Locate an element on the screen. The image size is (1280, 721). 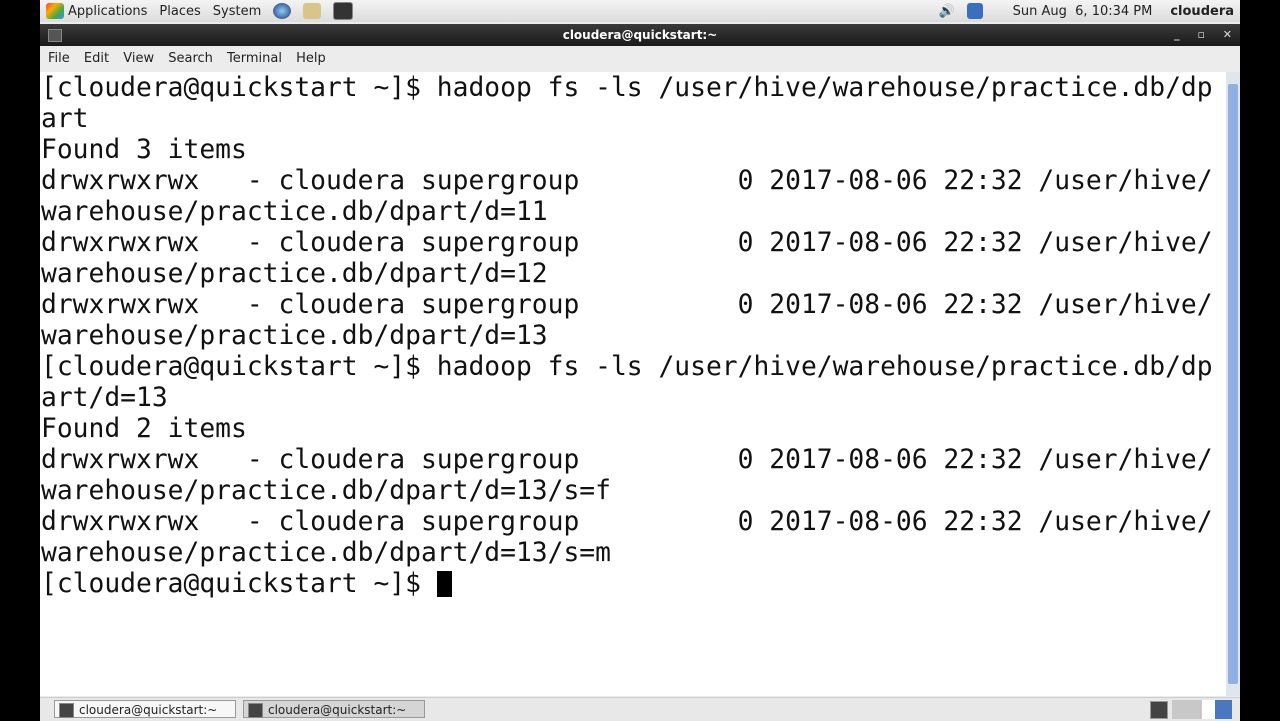
menu-bar: File Edit View Search Terminal Help is located at coordinates (640, 59).